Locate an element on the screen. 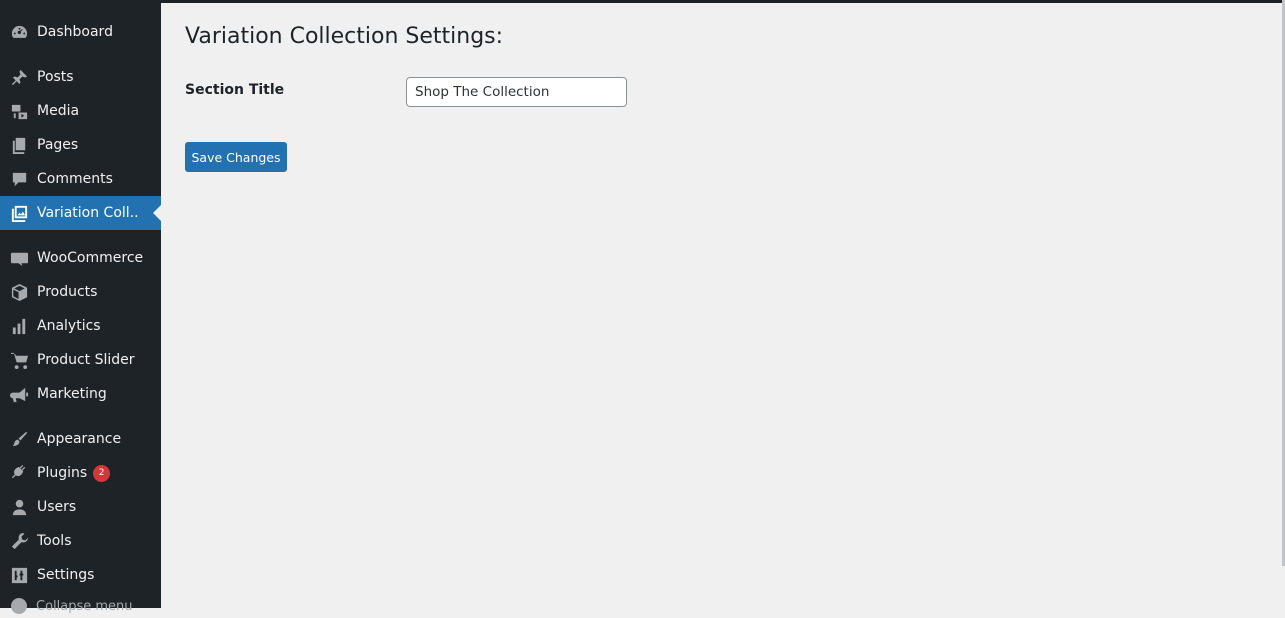 The image size is (1285, 618). megaphone-icon is located at coordinates (18, 394).